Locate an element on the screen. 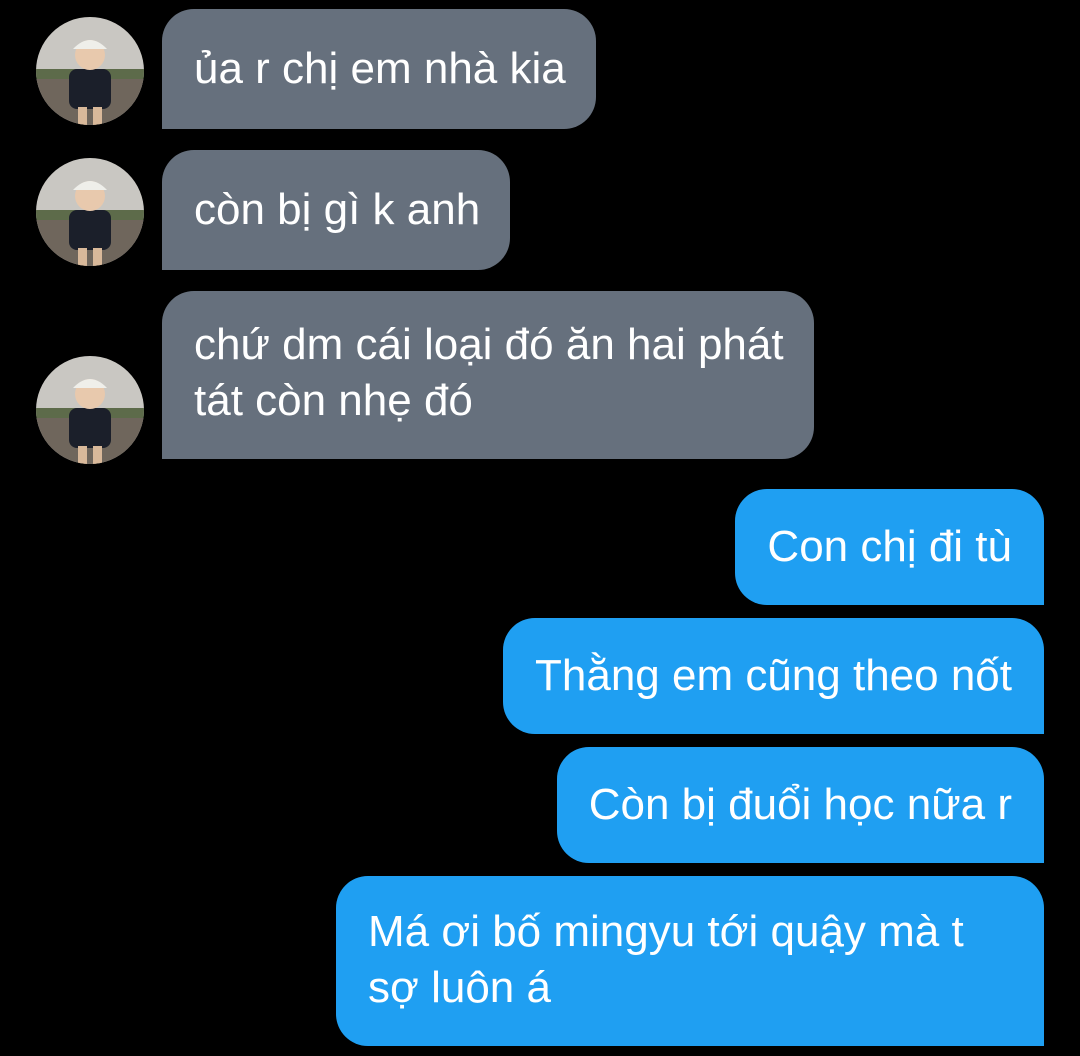 This screenshot has height=1056, width=1080. message-text: ủa r chị em nhà kia is located at coordinates (380, 68).